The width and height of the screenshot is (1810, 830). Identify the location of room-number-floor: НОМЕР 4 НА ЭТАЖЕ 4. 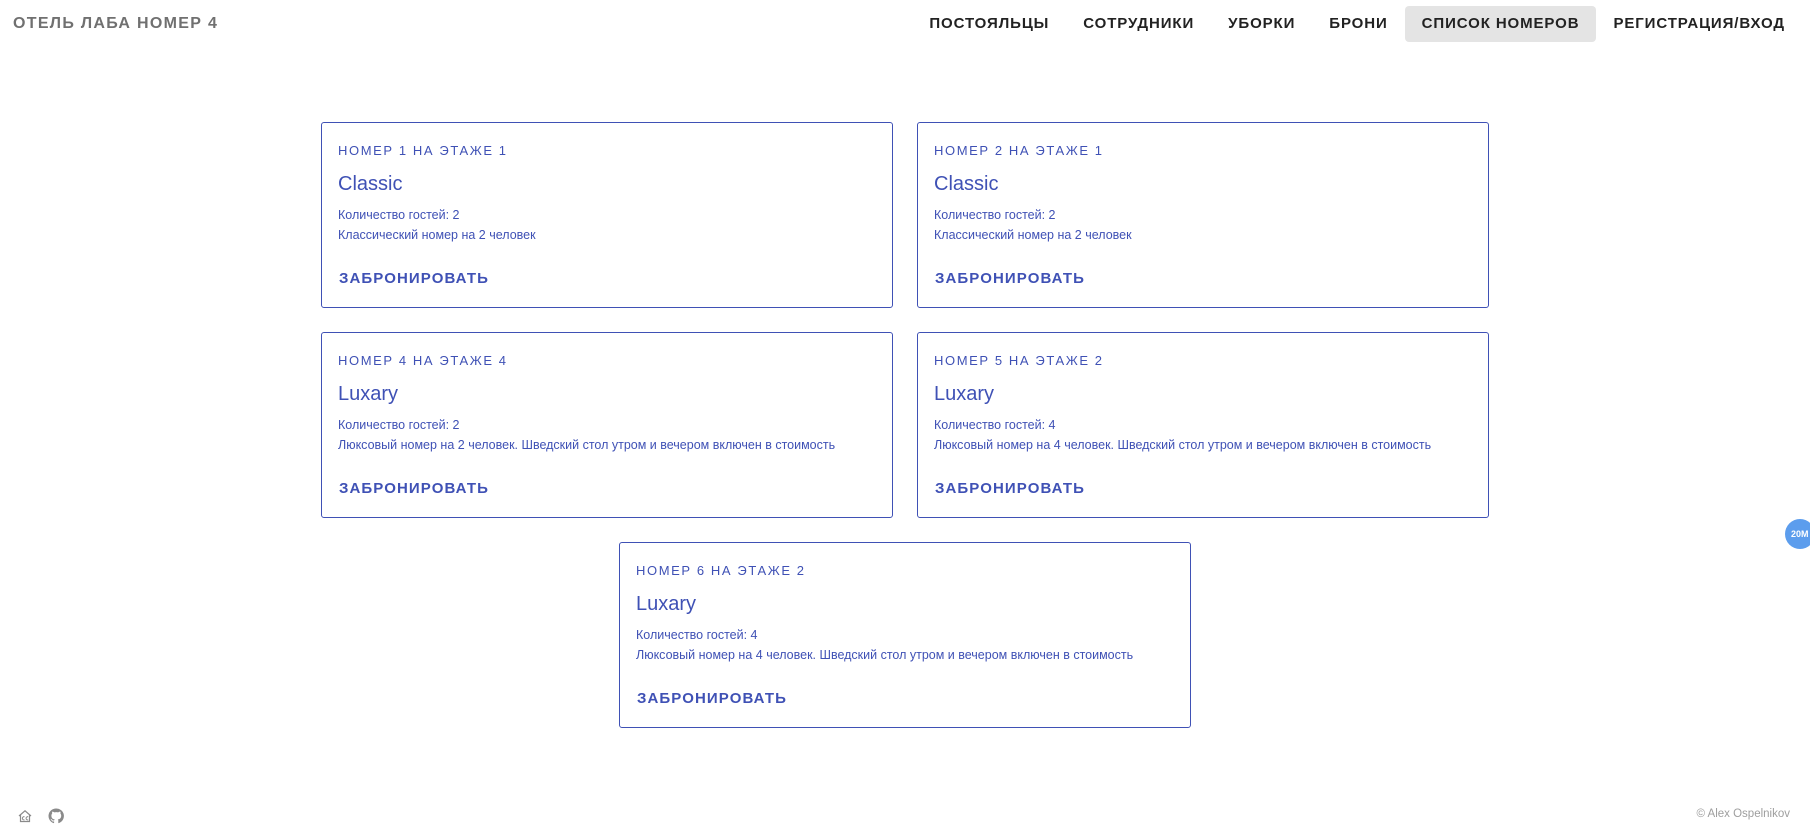
(423, 360).